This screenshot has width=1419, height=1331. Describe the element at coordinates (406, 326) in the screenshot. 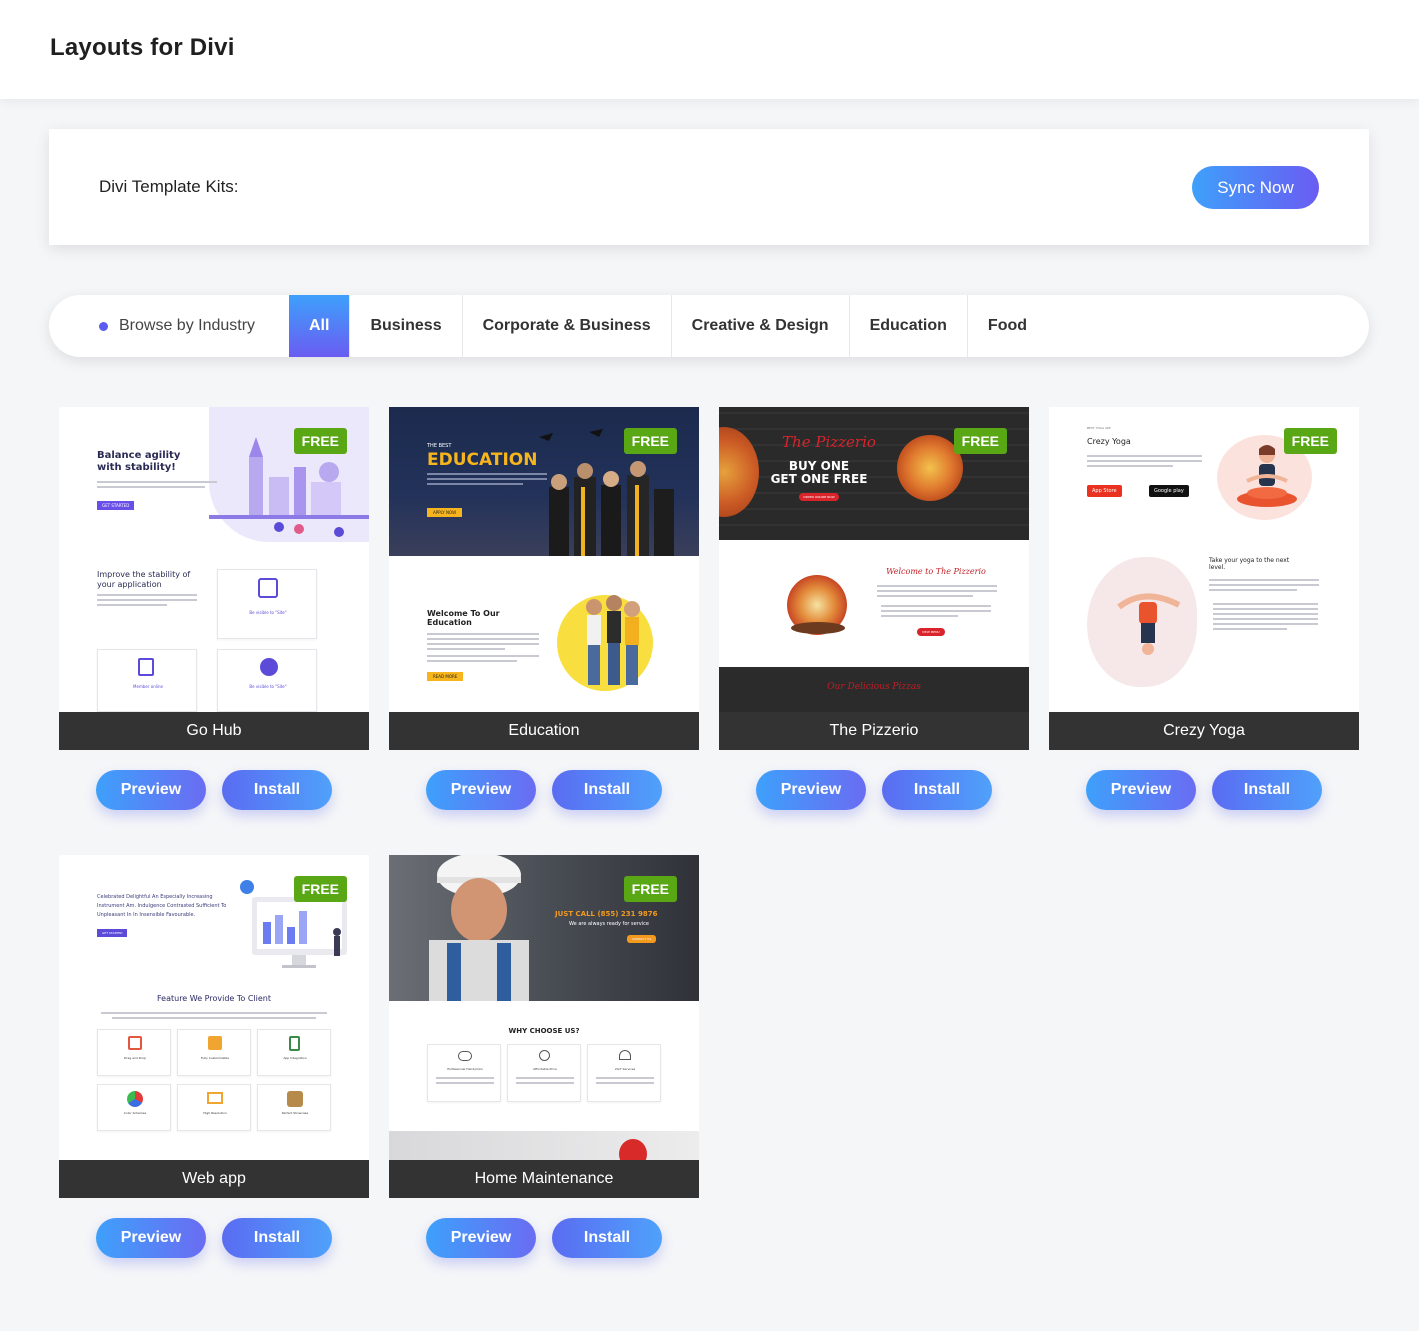

I see `tab-business: Business` at that location.